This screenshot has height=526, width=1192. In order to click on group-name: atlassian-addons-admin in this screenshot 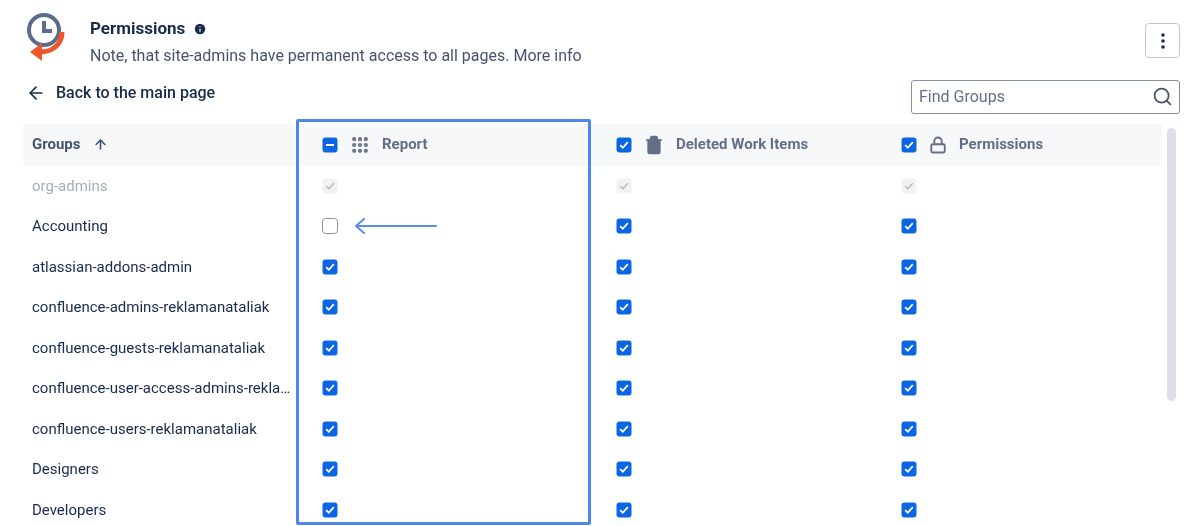, I will do `click(112, 266)`.